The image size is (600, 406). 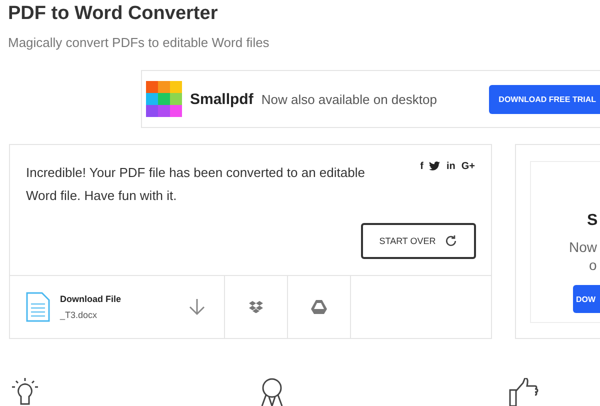 I want to click on drive-icon, so click(x=319, y=307).